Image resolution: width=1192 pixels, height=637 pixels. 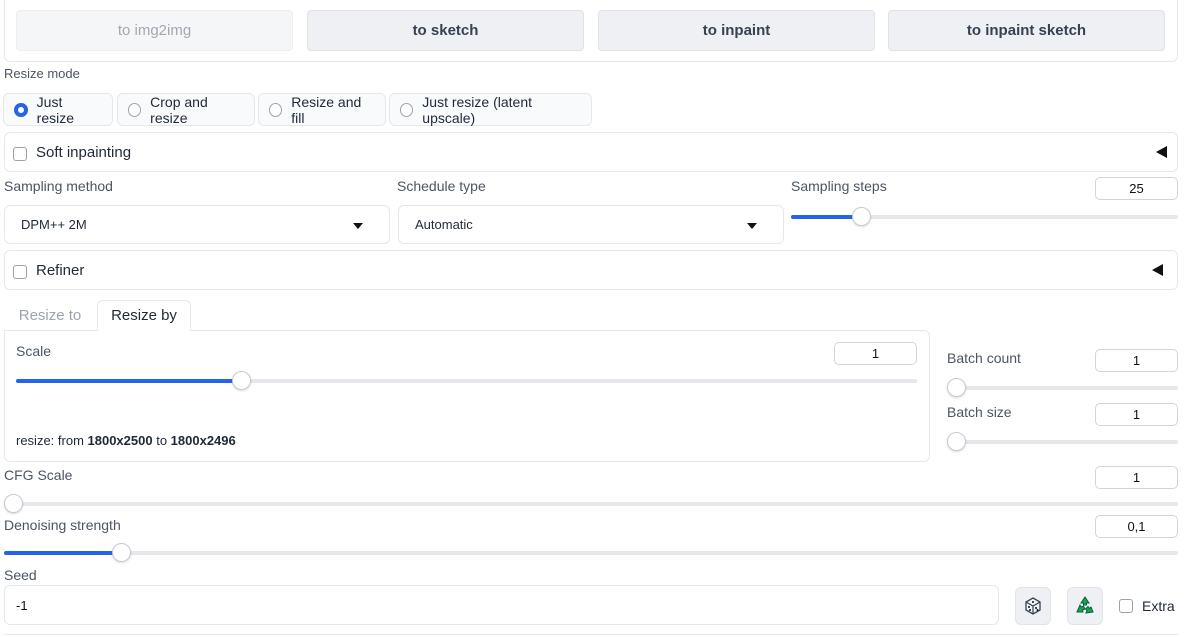 I want to click on seed-input: -1, so click(x=501, y=605).